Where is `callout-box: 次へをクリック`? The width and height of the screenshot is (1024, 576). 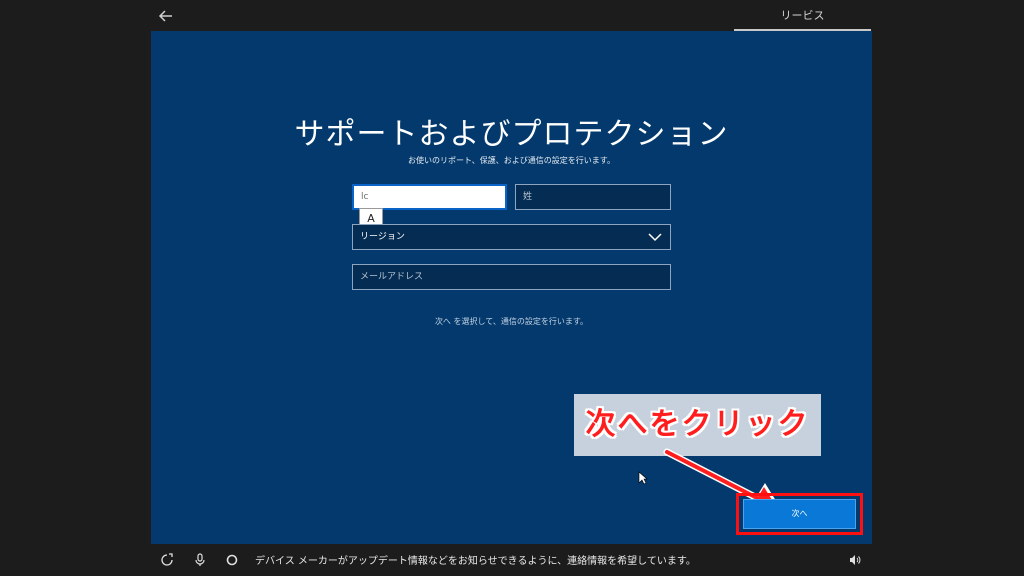
callout-box: 次へをクリック is located at coordinates (697, 425).